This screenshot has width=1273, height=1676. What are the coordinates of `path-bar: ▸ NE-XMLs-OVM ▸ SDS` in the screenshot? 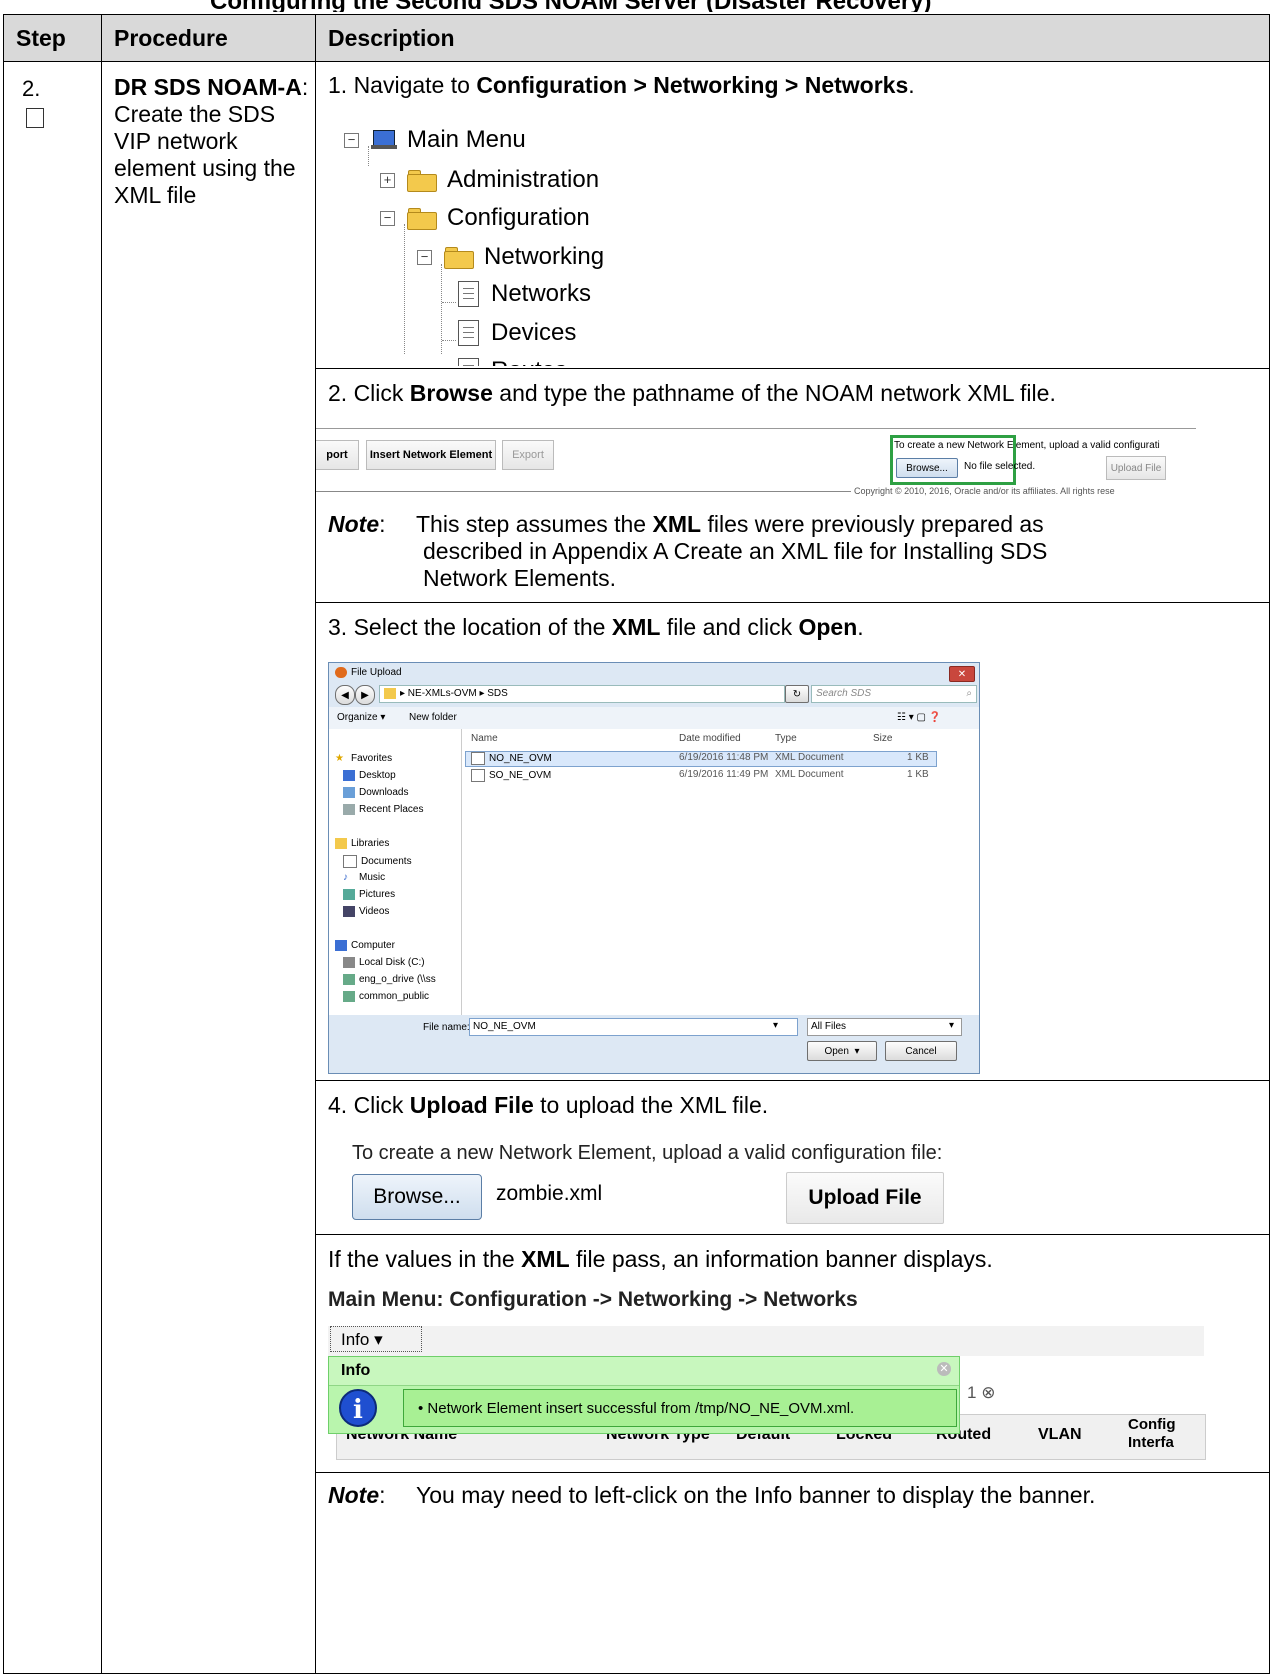 It's located at (582, 694).